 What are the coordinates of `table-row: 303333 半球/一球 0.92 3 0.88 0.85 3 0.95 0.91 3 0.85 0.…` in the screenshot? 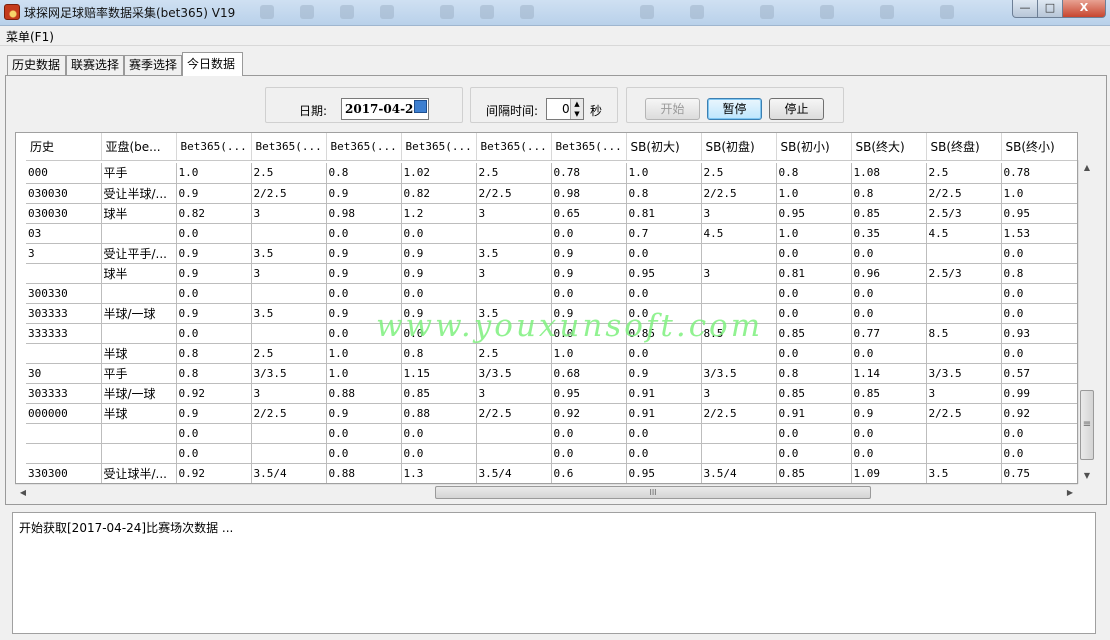 It's located at (551, 393).